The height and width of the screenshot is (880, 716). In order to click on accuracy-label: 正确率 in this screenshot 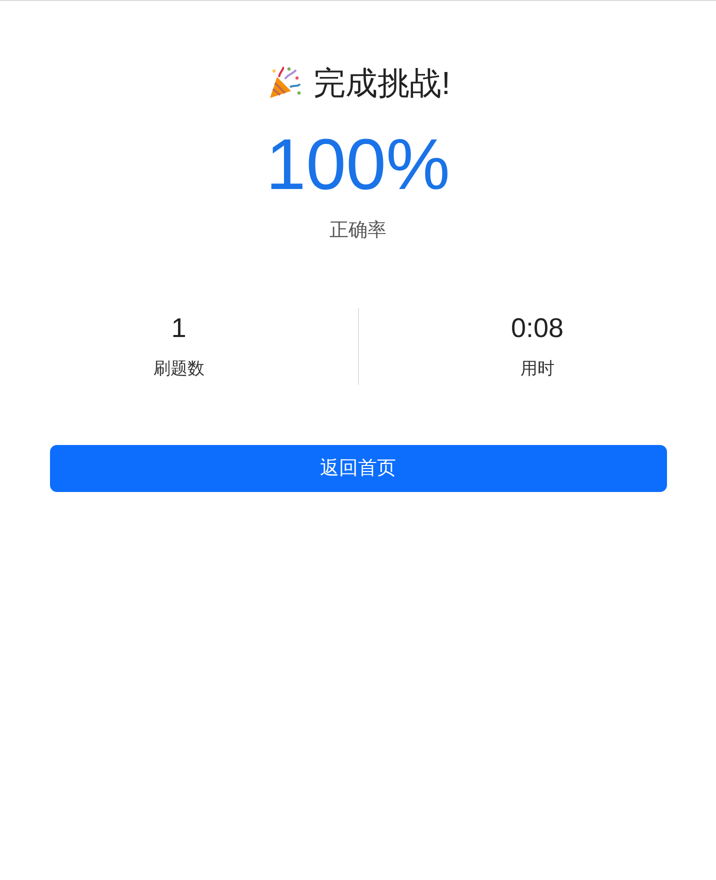, I will do `click(358, 231)`.